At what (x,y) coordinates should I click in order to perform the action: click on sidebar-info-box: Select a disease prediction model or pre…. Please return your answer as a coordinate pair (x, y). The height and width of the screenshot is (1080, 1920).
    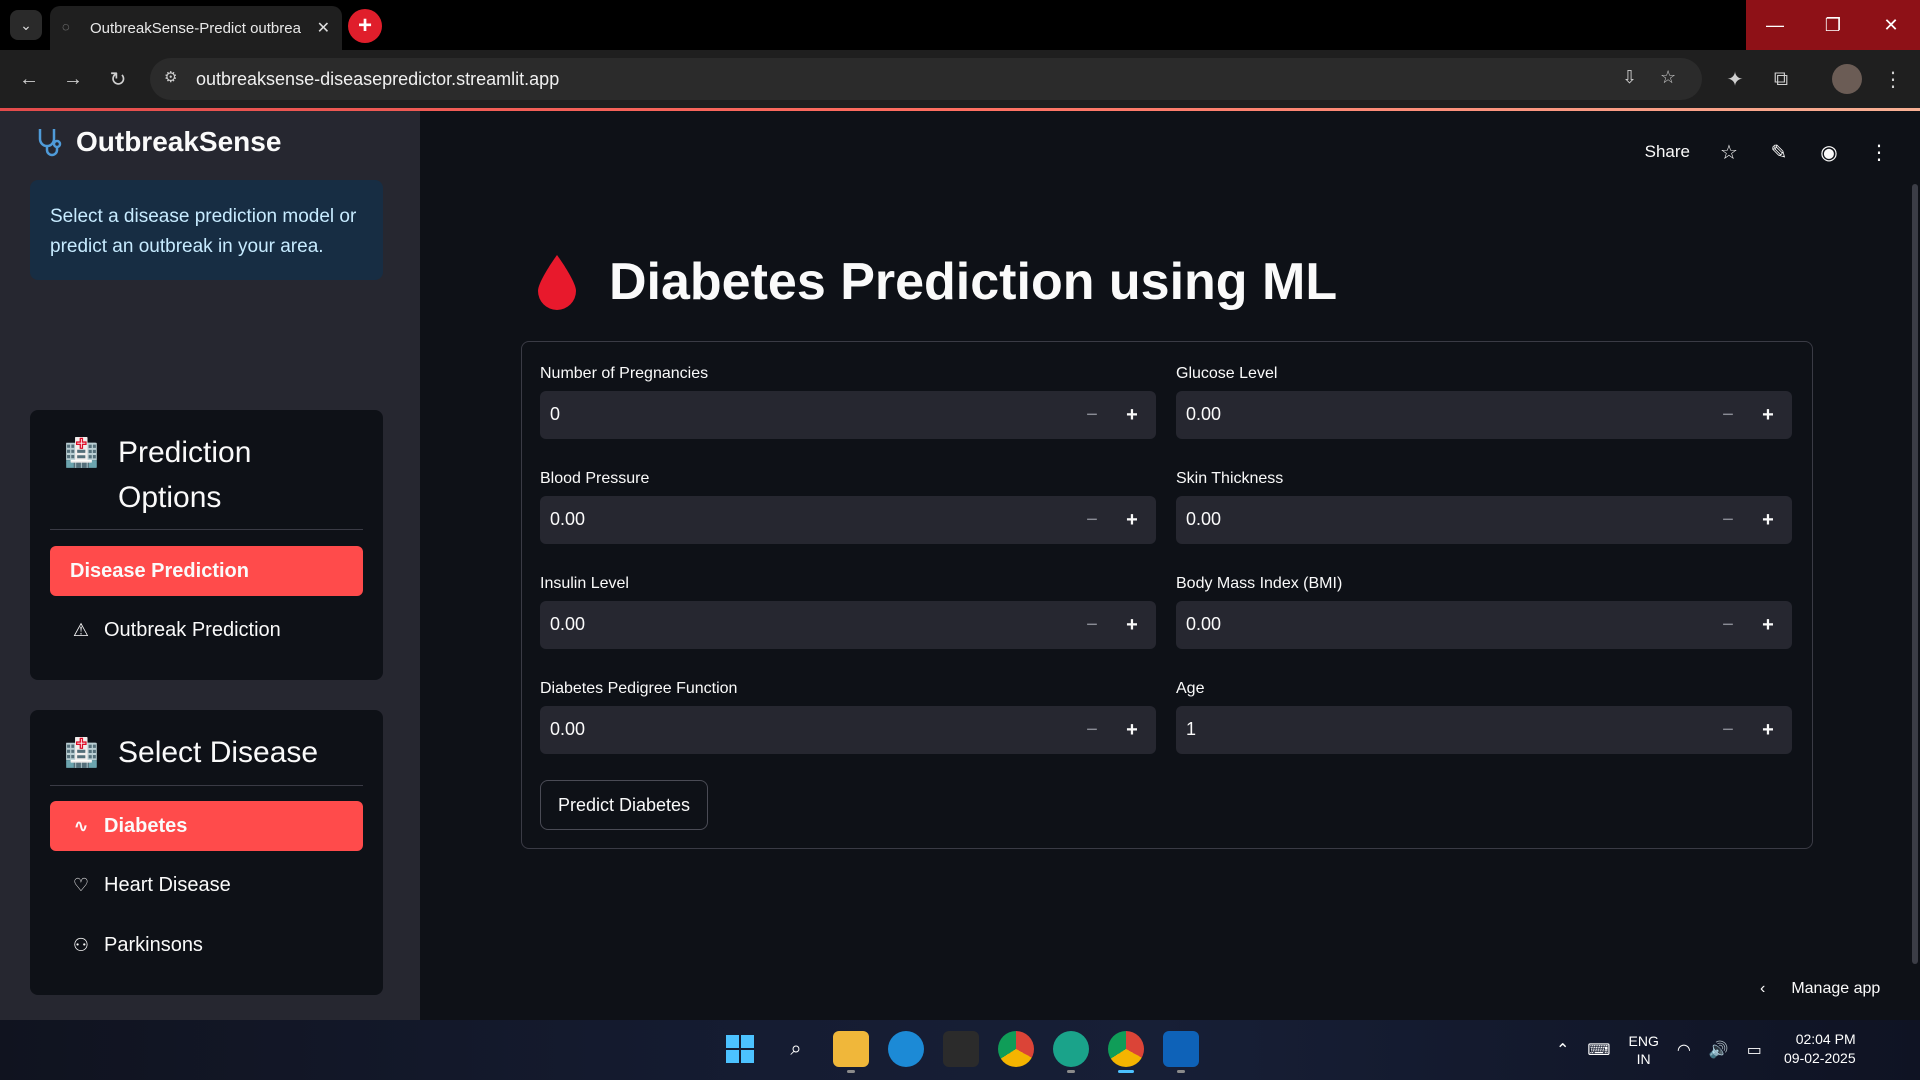
    Looking at the image, I should click on (206, 230).